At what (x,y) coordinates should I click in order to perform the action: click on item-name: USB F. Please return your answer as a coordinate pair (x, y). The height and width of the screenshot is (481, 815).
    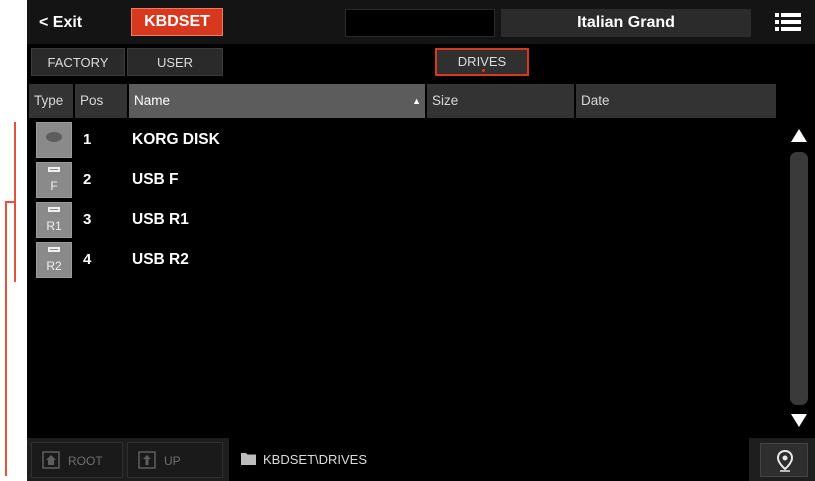
    Looking at the image, I should click on (155, 179).